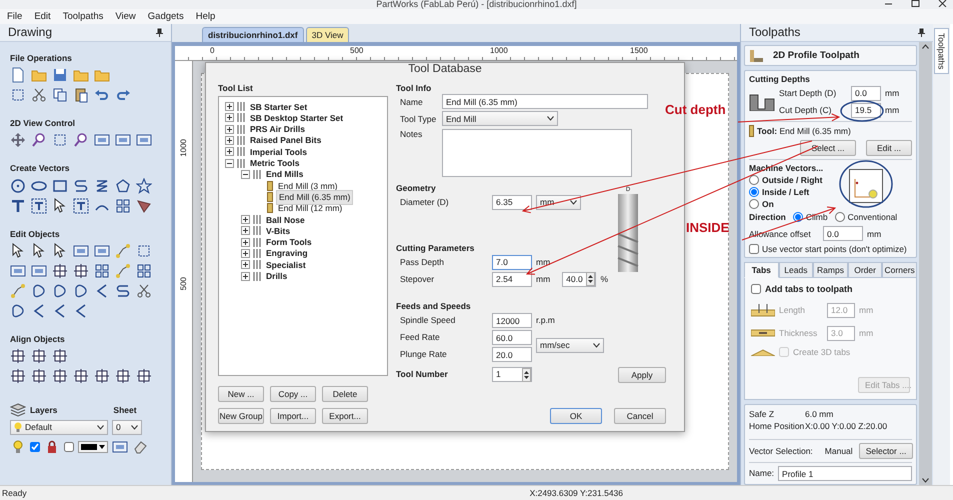 This screenshot has height=500, width=953. What do you see at coordinates (287, 253) in the screenshot?
I see `tree-item: Engraving` at bounding box center [287, 253].